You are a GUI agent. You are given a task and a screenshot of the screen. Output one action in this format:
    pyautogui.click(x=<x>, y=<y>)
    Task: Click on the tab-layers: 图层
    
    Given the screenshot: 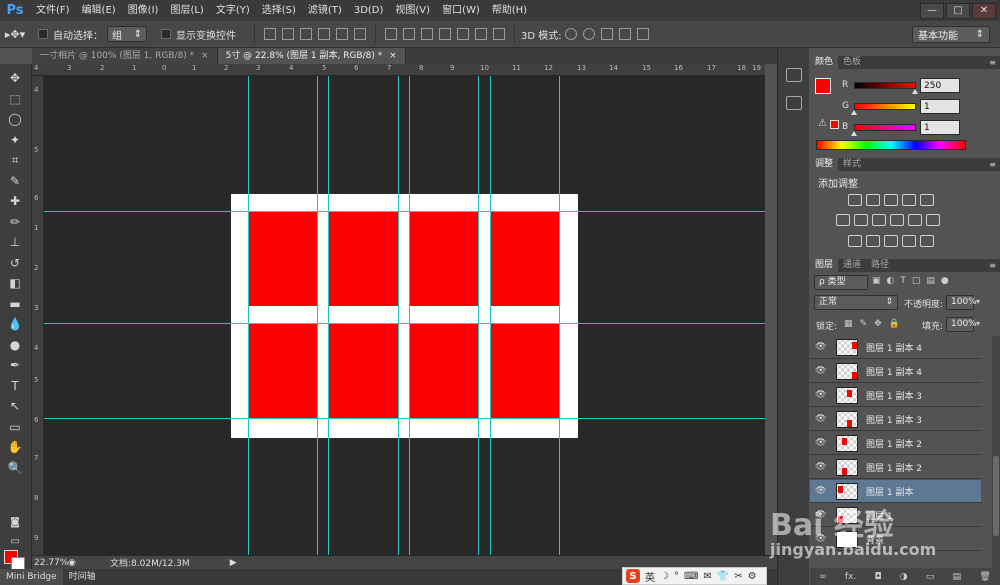 What is the action you would take?
    pyautogui.click(x=824, y=265)
    